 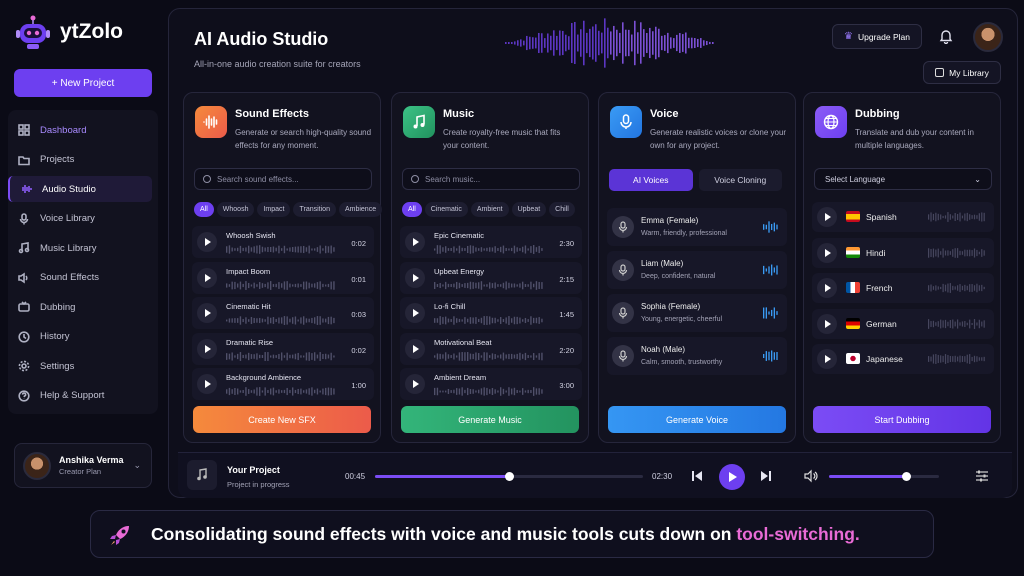 I want to click on list-item: Impact Boom 0:01, so click(x=283, y=277).